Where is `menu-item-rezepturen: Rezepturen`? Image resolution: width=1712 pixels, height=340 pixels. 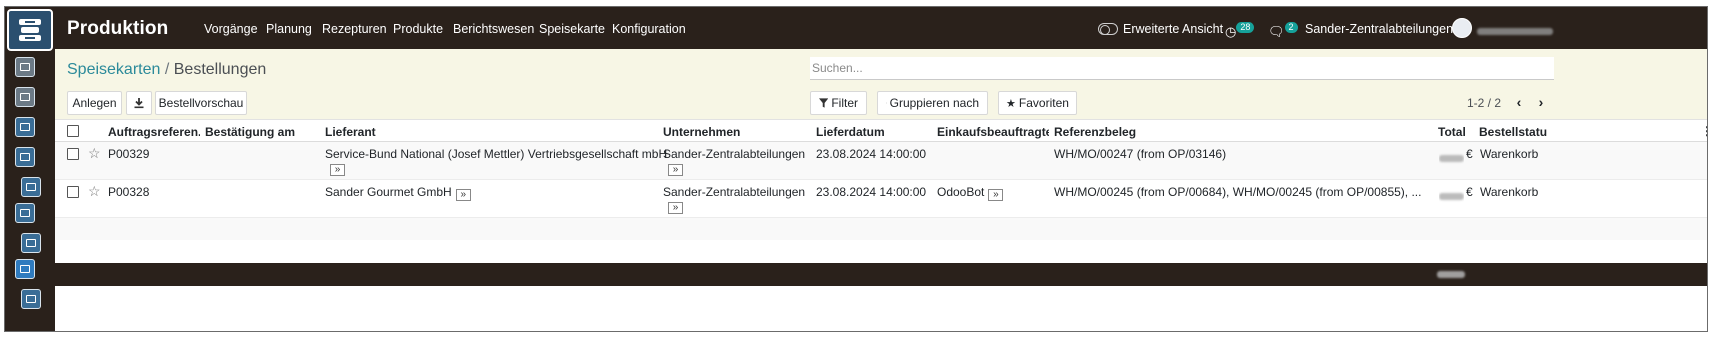
menu-item-rezepturen: Rezepturen is located at coordinates (354, 29).